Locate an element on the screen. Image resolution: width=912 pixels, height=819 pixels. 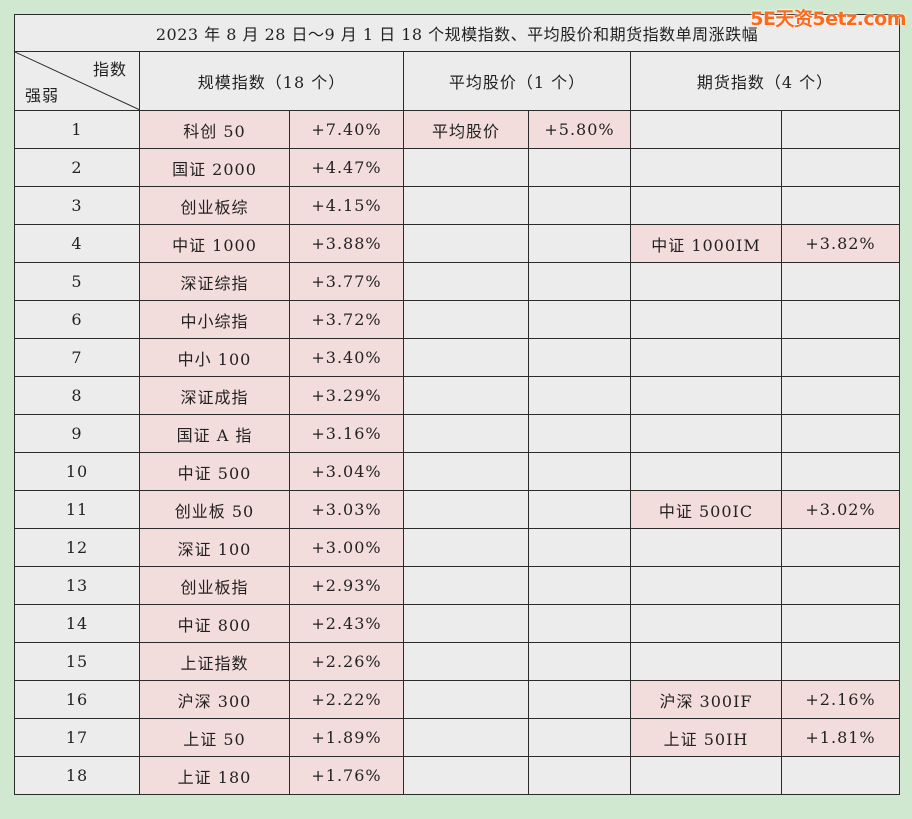
rank-cell: 14 is located at coordinates (77, 623).